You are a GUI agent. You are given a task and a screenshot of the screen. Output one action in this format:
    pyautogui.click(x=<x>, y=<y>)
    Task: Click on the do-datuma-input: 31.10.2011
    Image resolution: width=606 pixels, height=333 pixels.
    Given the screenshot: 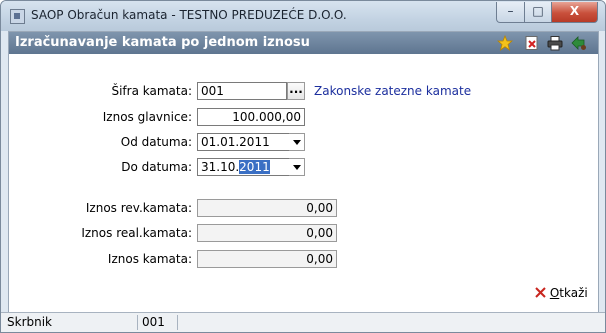 What is the action you would take?
    pyautogui.click(x=243, y=167)
    